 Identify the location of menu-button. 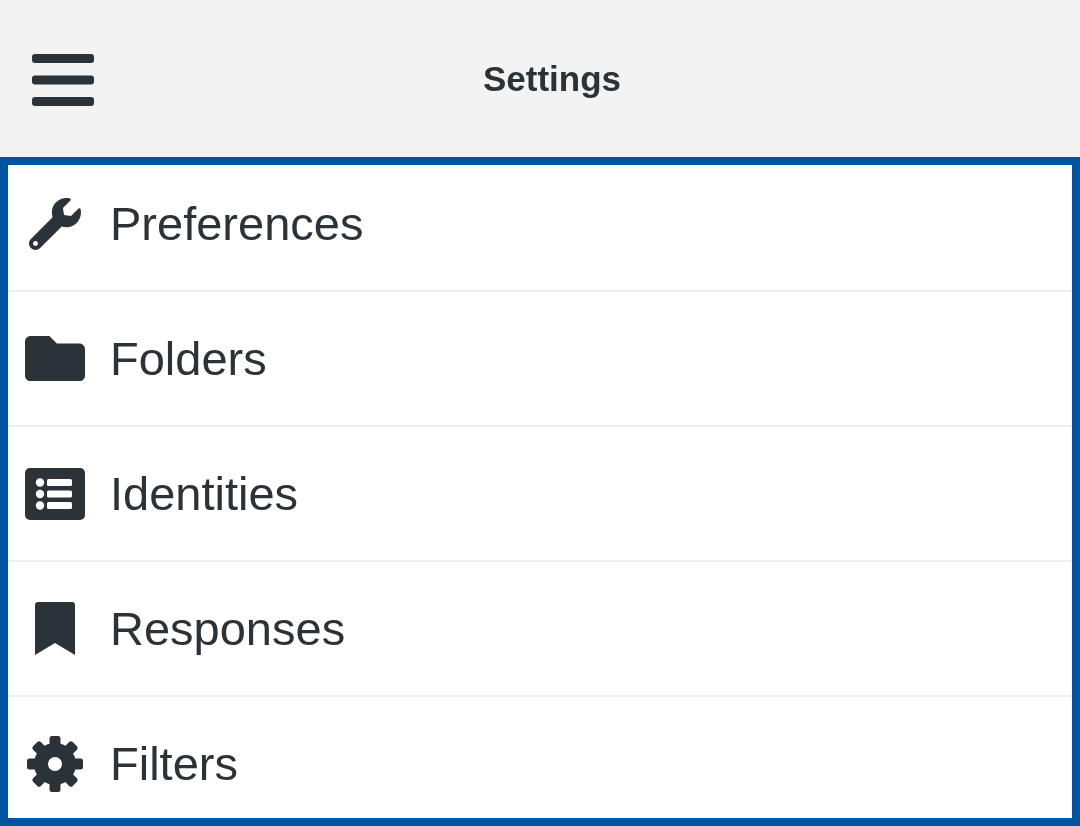
(63, 79).